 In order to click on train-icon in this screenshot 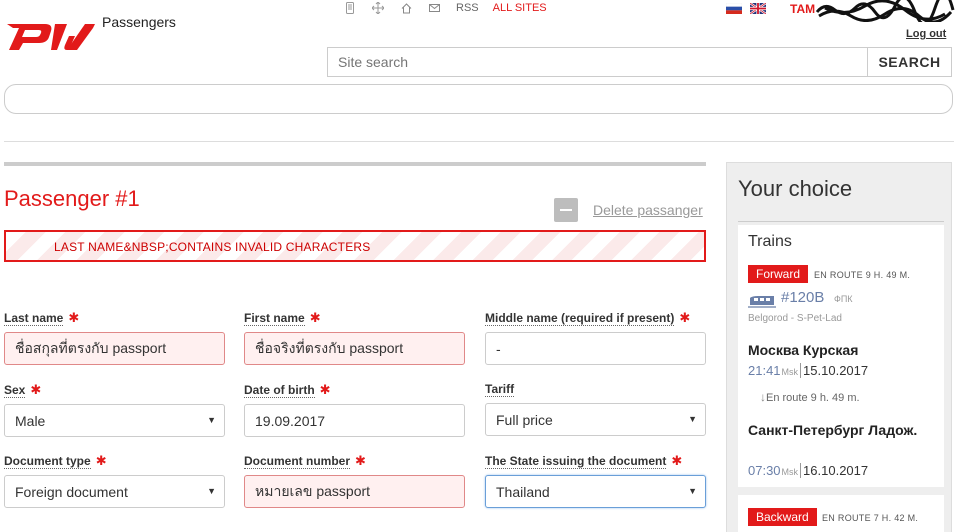, I will do `click(762, 302)`.